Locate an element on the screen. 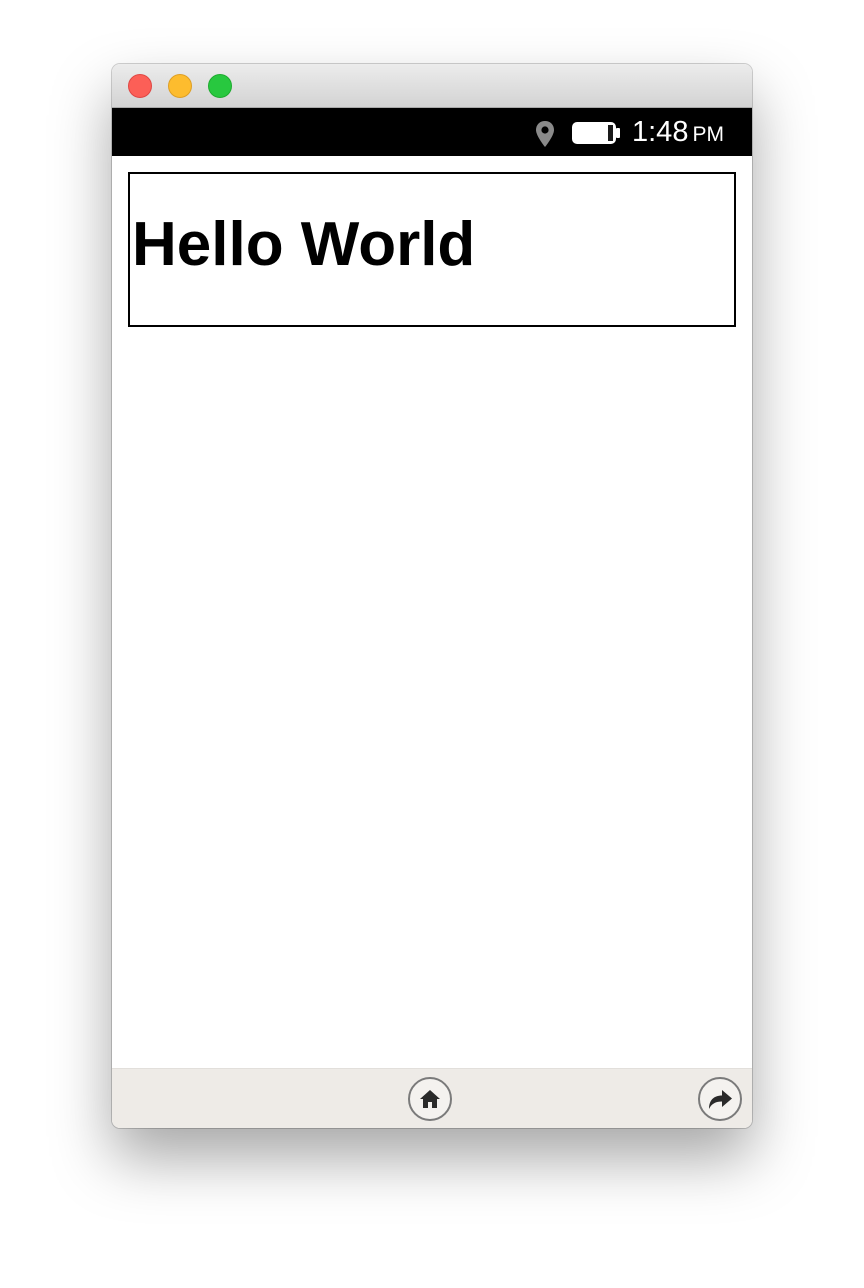 The image size is (864, 1288). location-icon is located at coordinates (545, 134).